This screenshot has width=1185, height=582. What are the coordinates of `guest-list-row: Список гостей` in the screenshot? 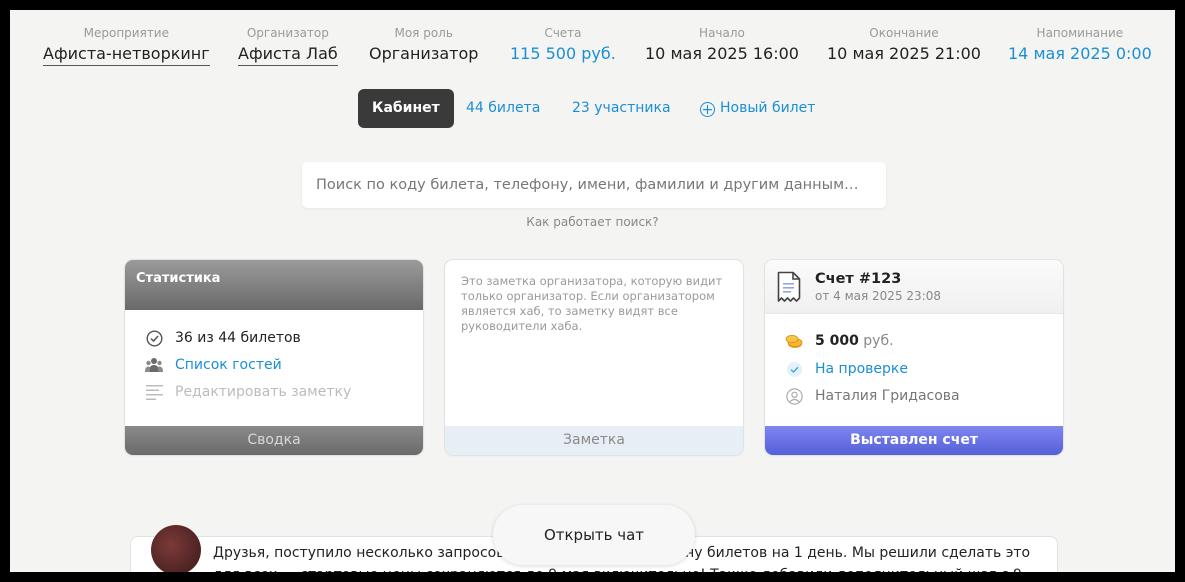 It's located at (213, 365).